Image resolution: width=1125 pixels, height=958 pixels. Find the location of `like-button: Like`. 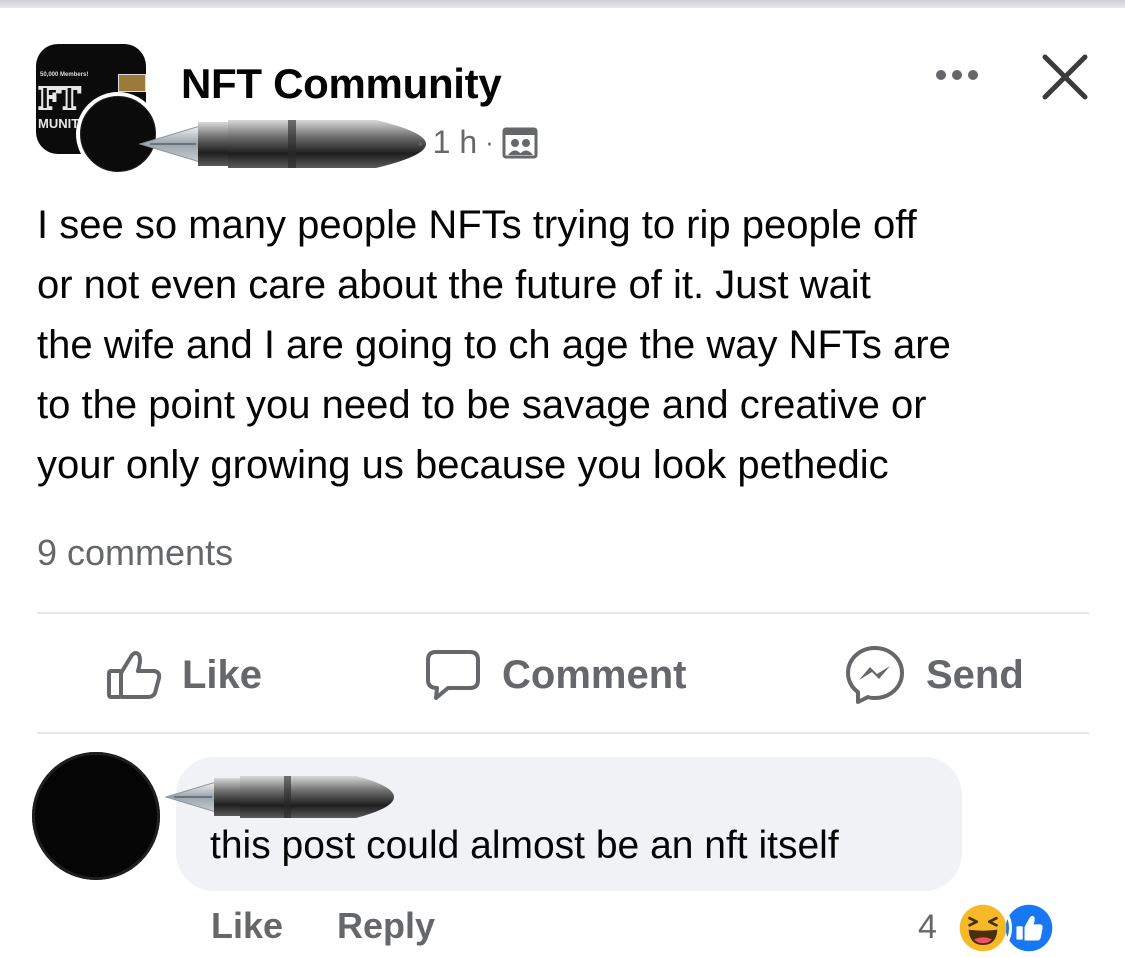

like-button: Like is located at coordinates (184, 675).